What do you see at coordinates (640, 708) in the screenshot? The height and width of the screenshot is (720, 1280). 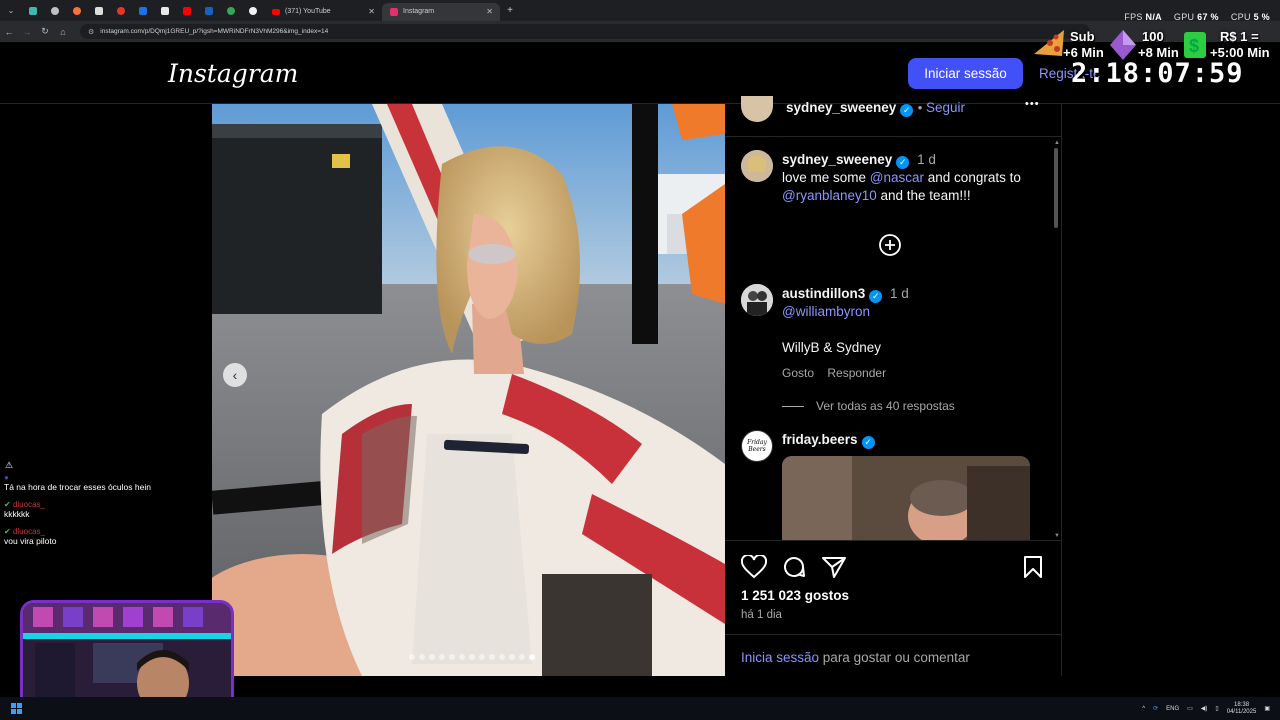 I see `windows-taskbar: ^ ⟳ ENG ▭ ◀) ▯ 18:38 04/11/2025 ▣` at bounding box center [640, 708].